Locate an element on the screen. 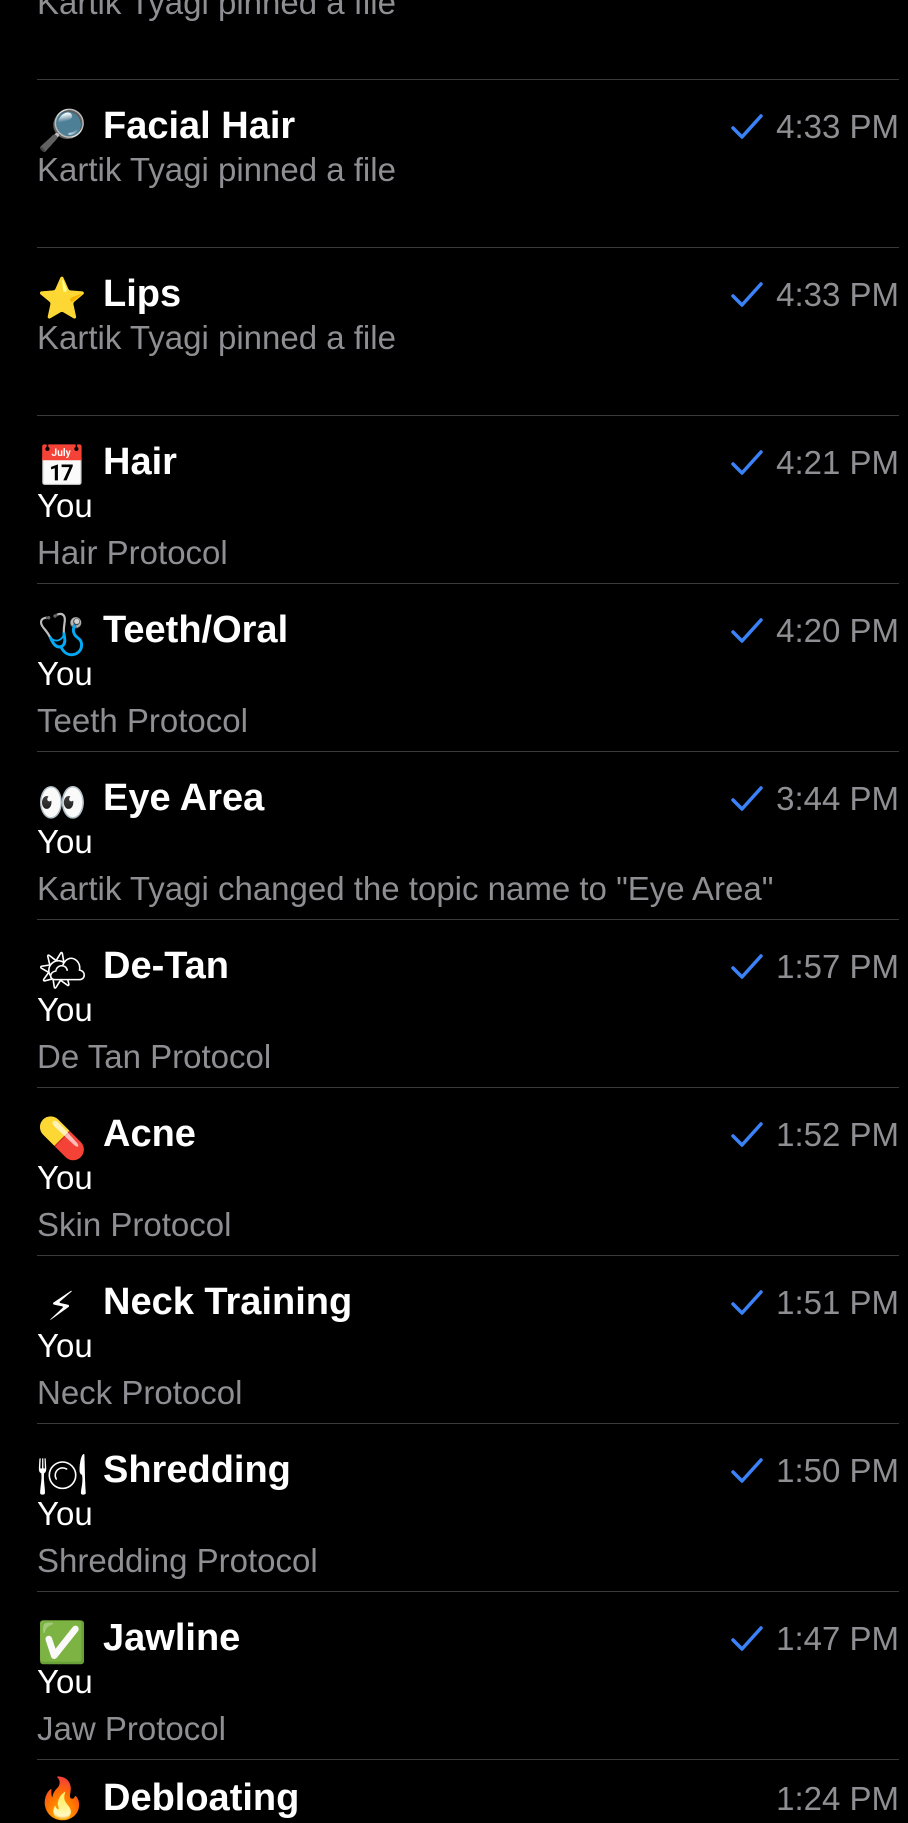  chat-meta: 3:44 PM is located at coordinates (814, 799).